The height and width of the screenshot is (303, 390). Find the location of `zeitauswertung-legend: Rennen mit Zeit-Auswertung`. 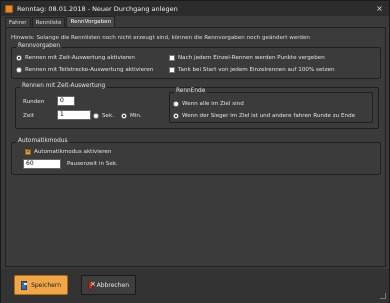

zeitauswertung-legend: Rennen mit Zeit-Auswertung is located at coordinates (64, 86).